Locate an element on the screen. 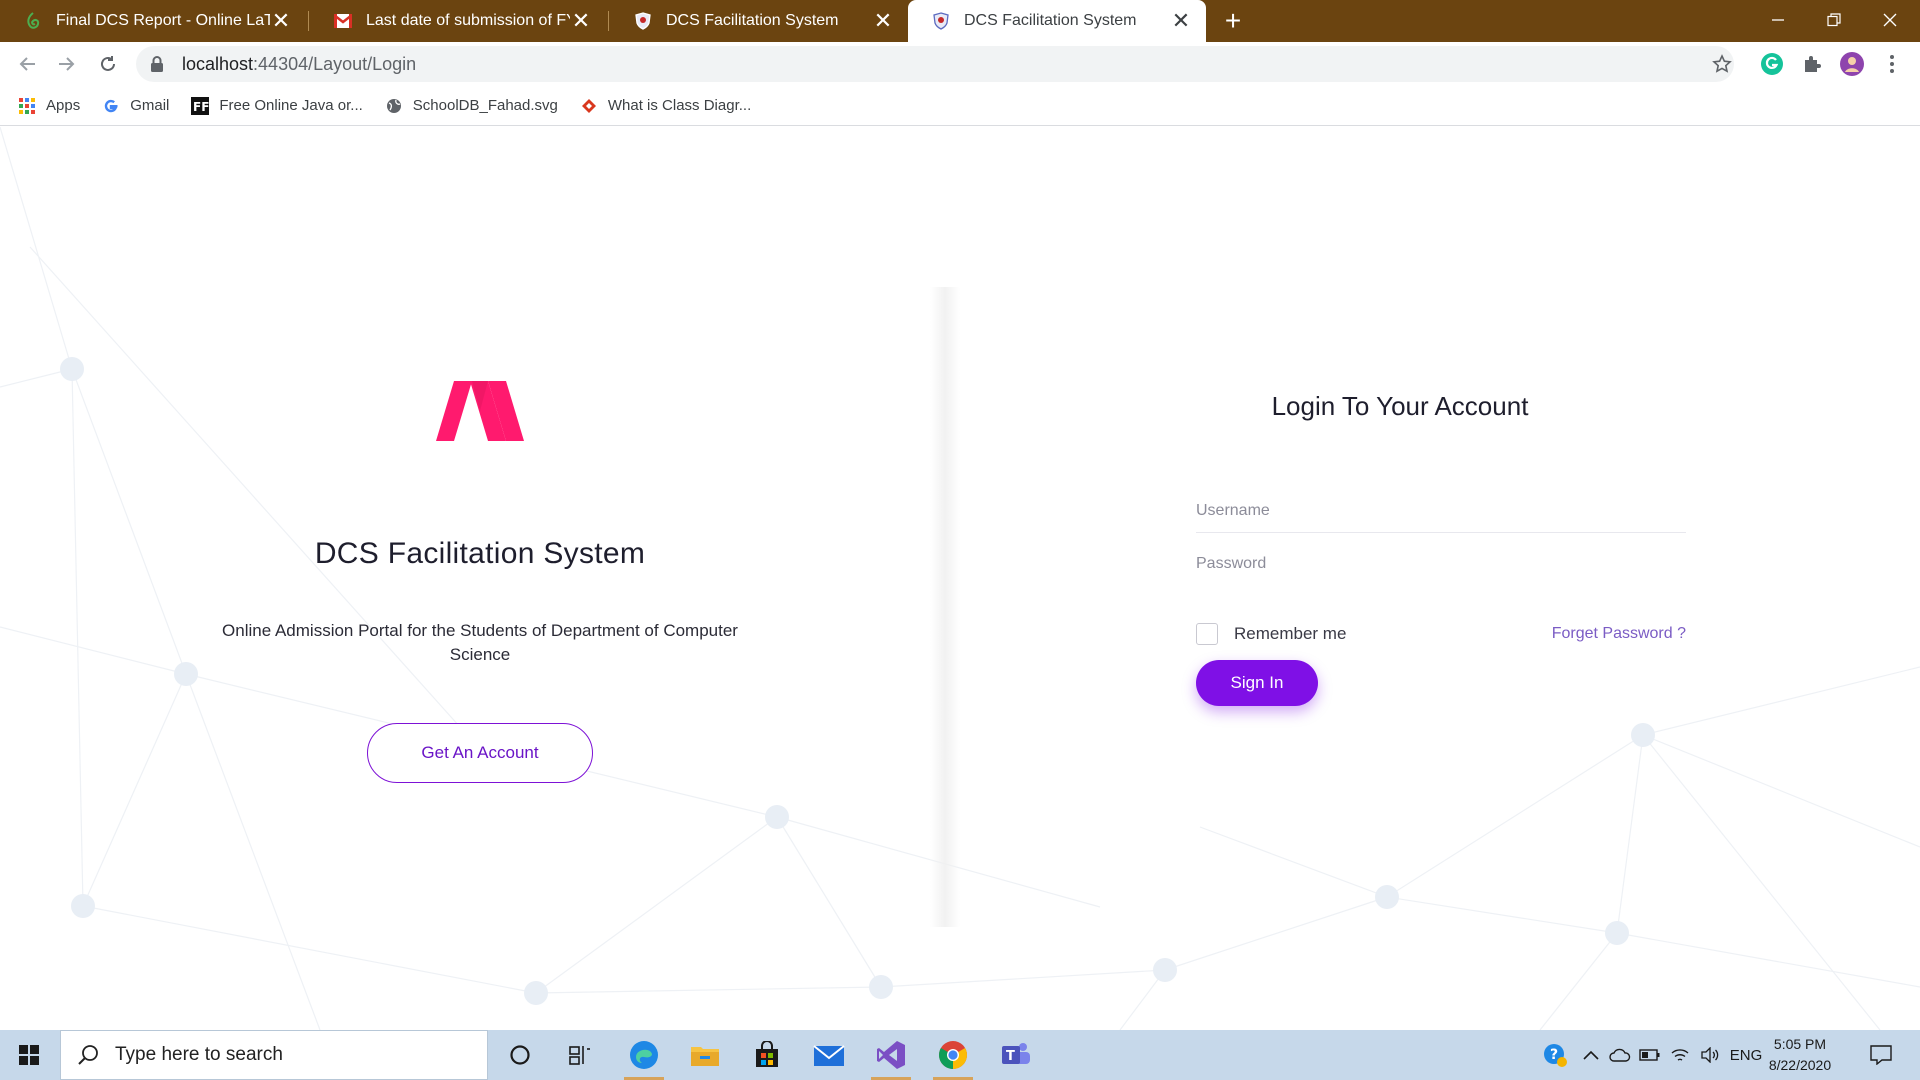 The width and height of the screenshot is (1920, 1080). bookmark-gmail: Gmail is located at coordinates (135, 106).